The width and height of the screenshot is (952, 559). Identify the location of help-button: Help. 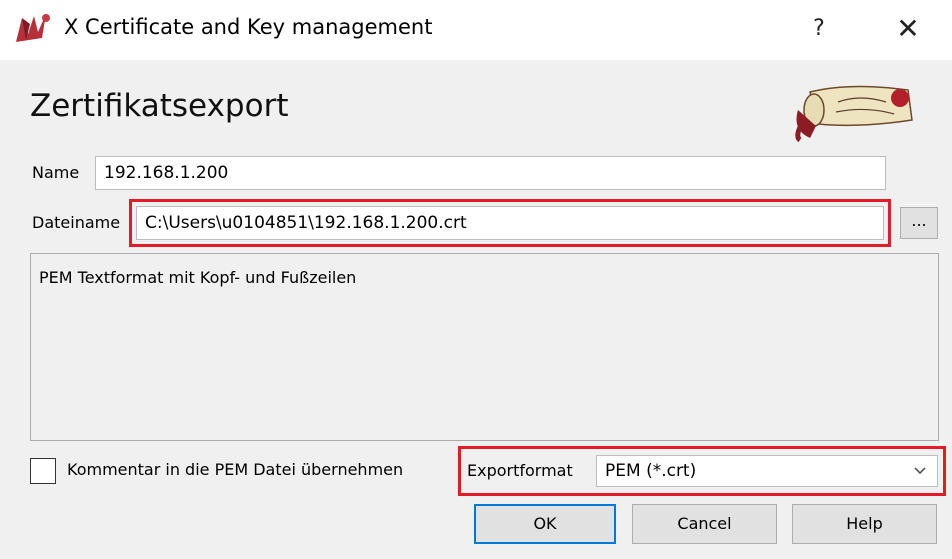
(864, 524).